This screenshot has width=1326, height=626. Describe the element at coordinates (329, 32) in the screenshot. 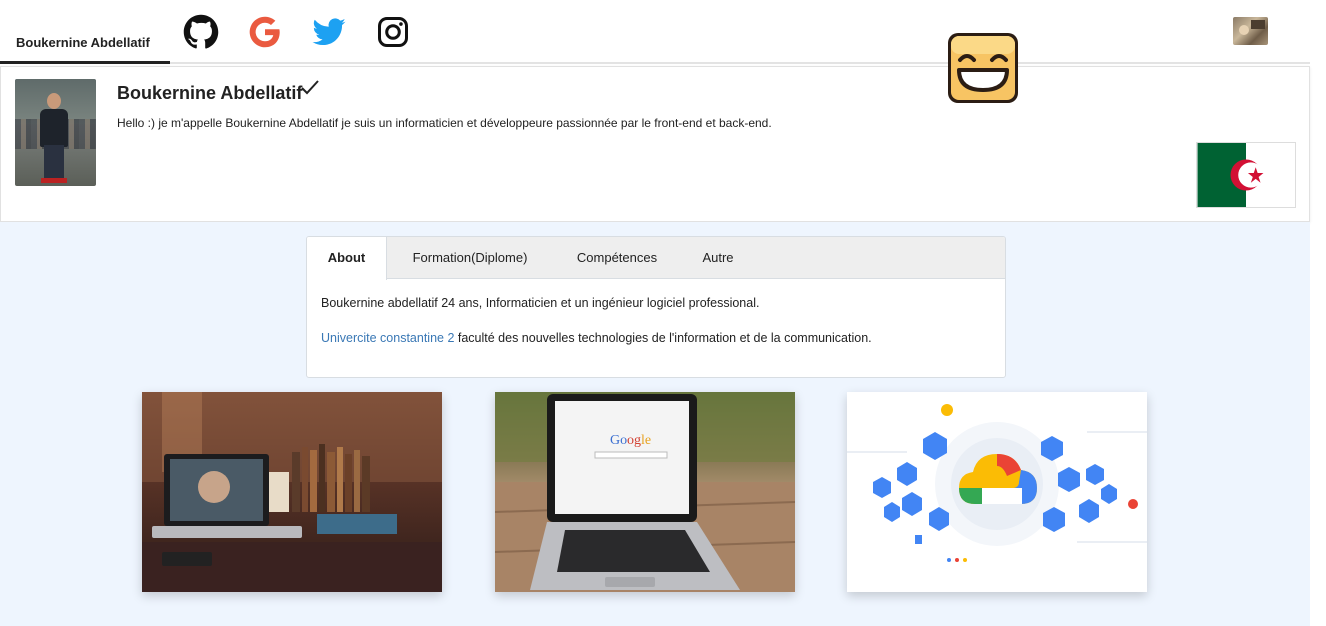

I see `twitter-icon` at that location.